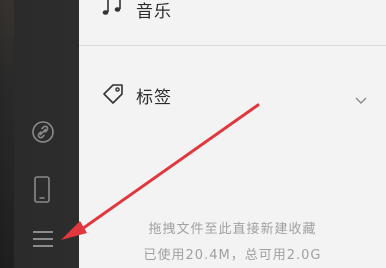 Image resolution: width=386 pixels, height=268 pixels. I want to click on panel-item-label: 标签, so click(154, 98).